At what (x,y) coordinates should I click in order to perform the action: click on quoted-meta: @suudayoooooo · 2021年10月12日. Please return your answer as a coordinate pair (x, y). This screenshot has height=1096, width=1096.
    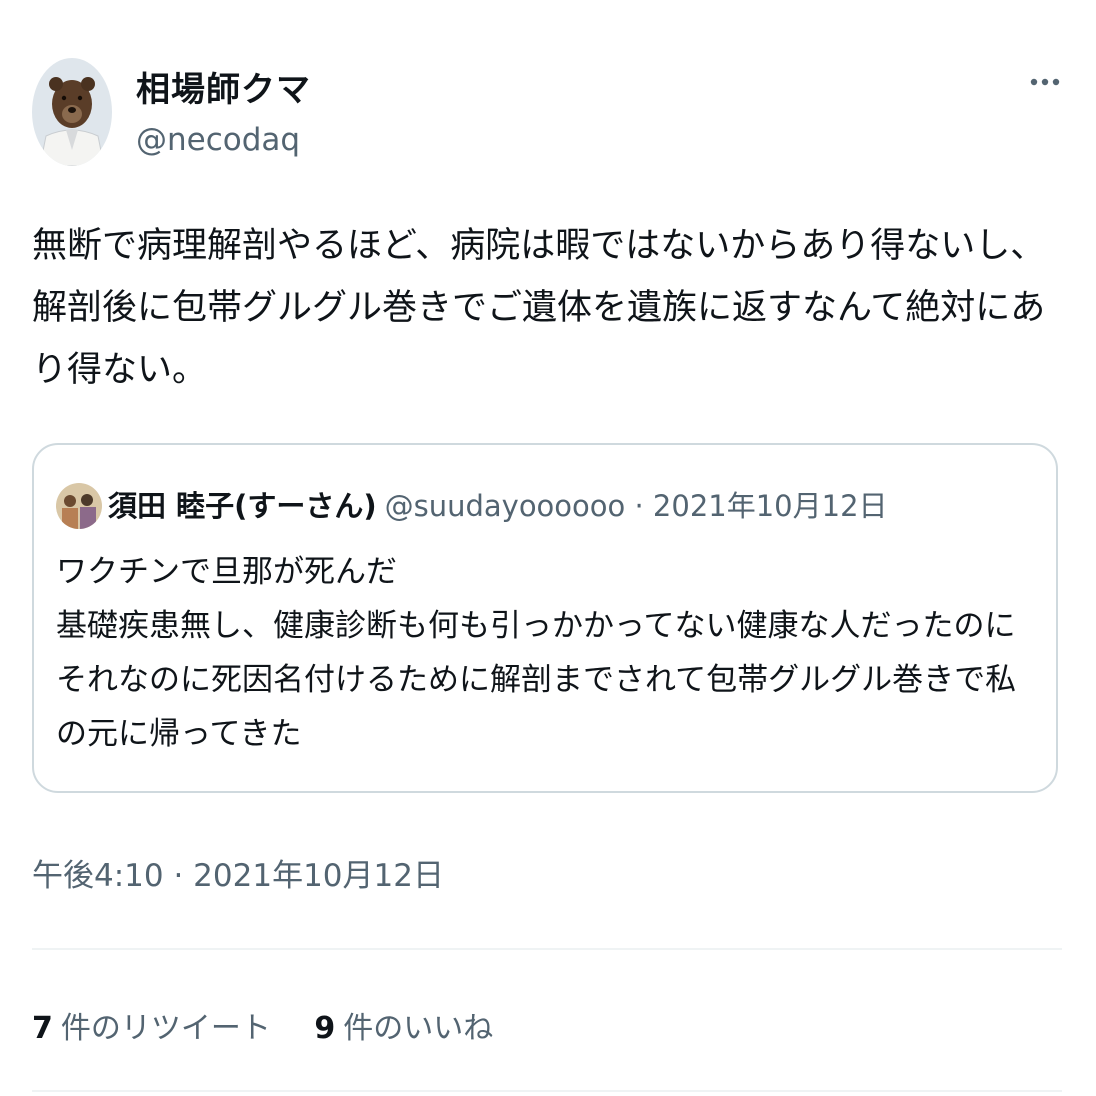
    Looking at the image, I should click on (636, 506).